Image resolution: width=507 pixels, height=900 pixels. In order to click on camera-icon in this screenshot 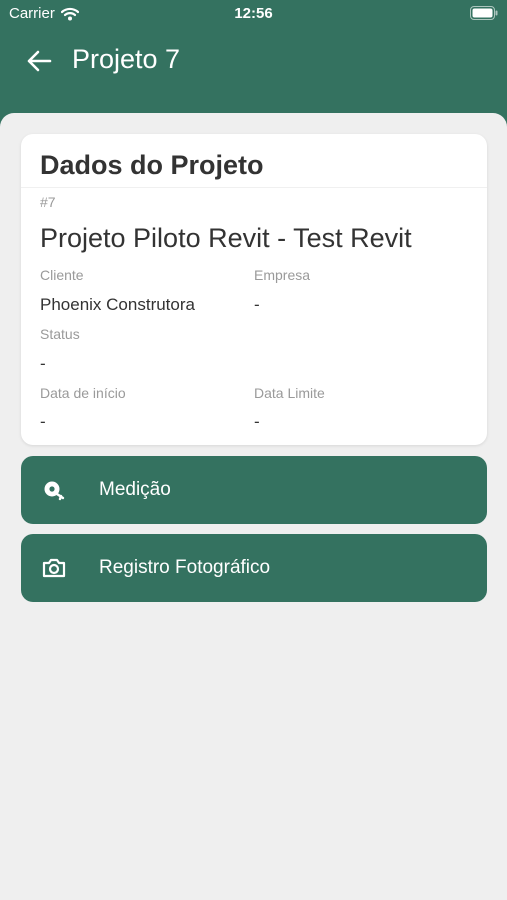, I will do `click(54, 568)`.